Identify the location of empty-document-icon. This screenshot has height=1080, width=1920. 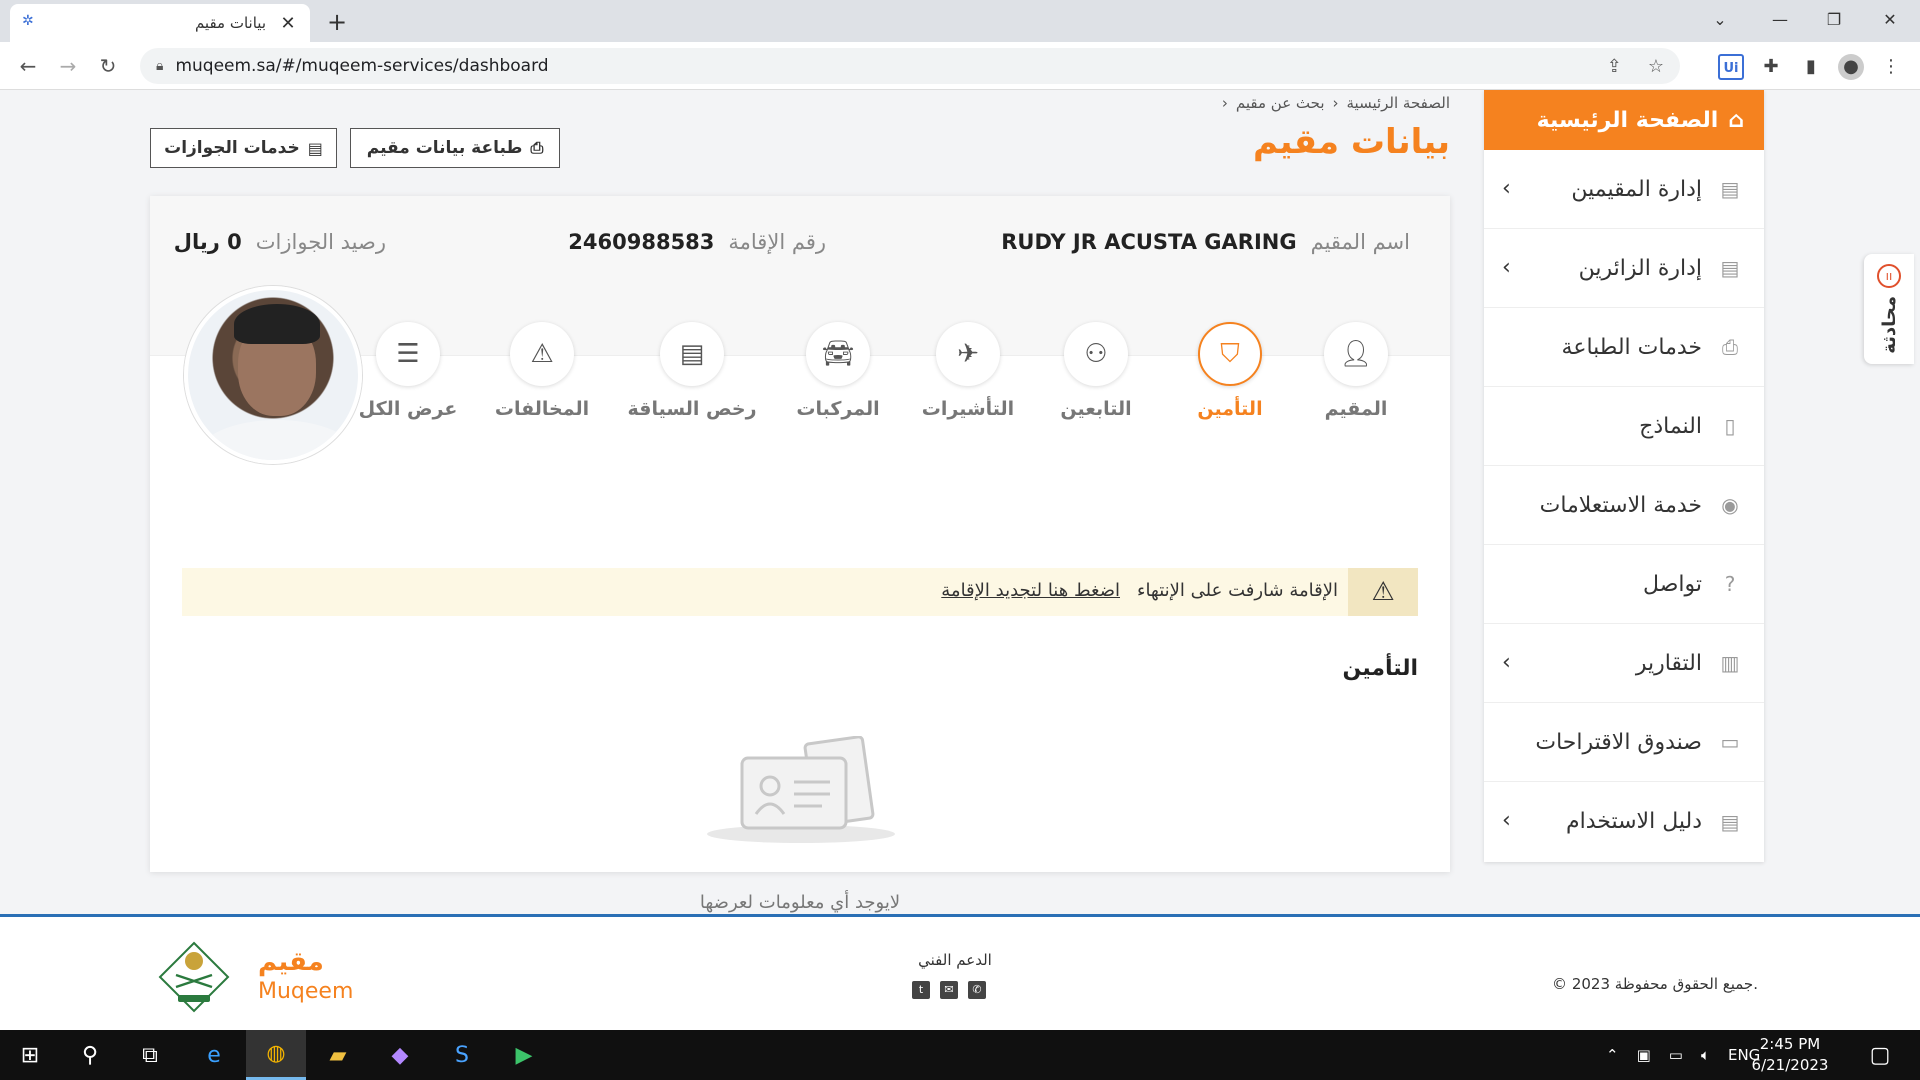
(801, 789).